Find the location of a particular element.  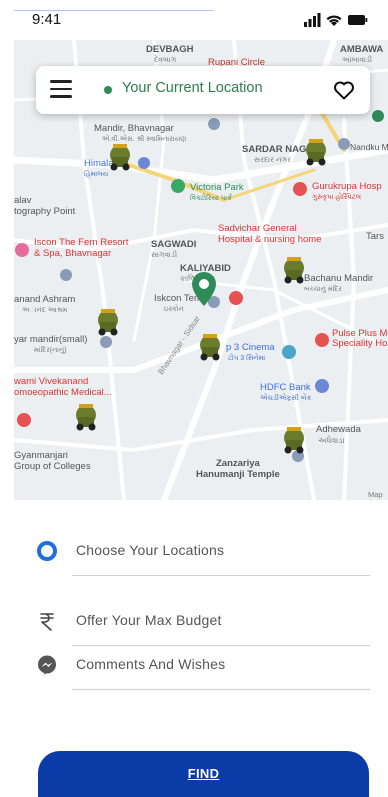

status-bar: 9:41 is located at coordinates (194, 20).